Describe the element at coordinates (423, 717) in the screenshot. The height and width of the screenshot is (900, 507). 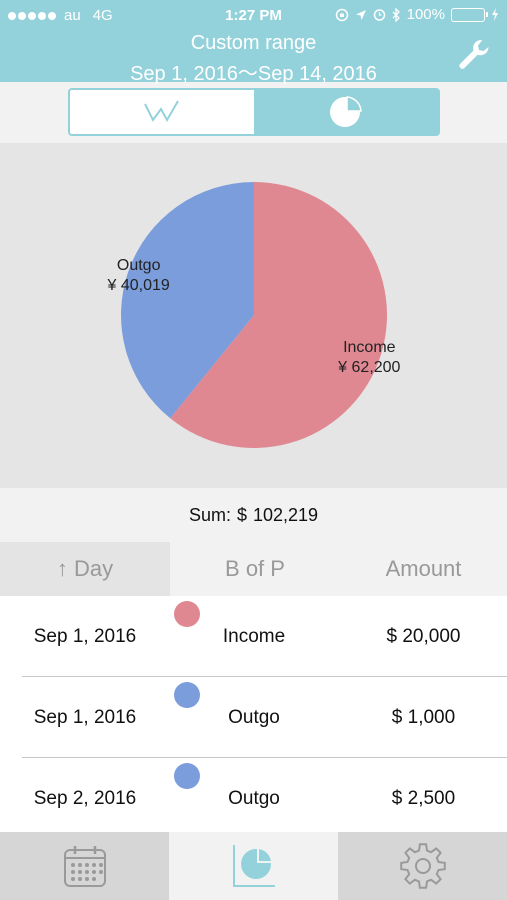
I see `row-amount: $ 1,000` at that location.